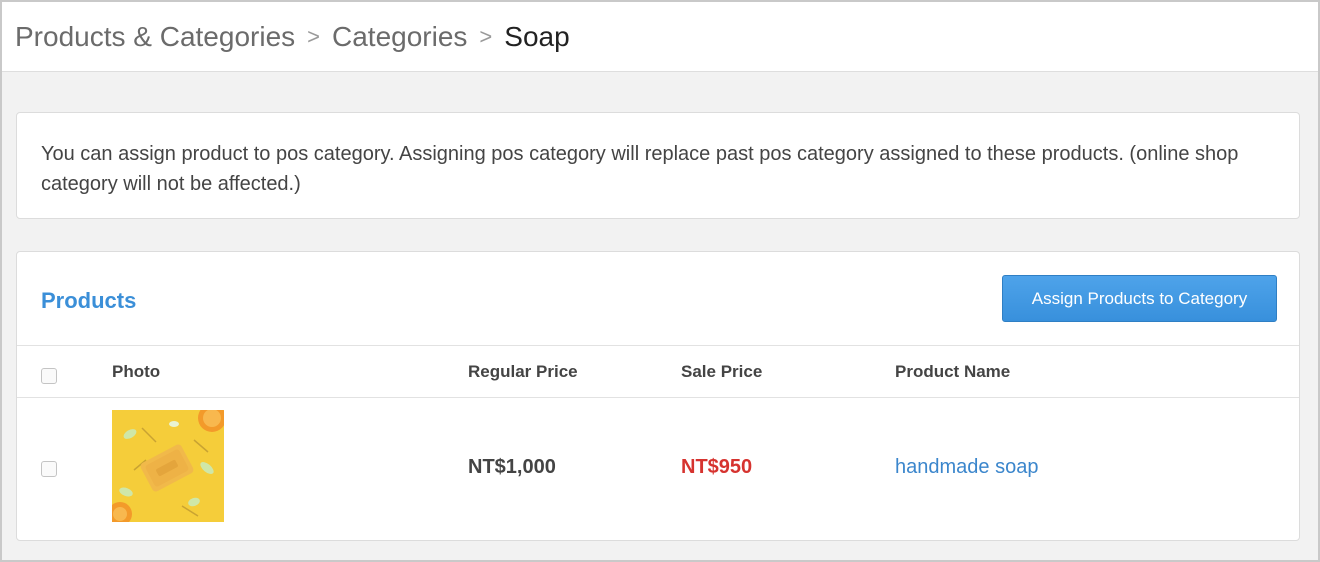 This screenshot has height=562, width=1320. I want to click on assign-products-button: Assign Products to Category, so click(1139, 298).